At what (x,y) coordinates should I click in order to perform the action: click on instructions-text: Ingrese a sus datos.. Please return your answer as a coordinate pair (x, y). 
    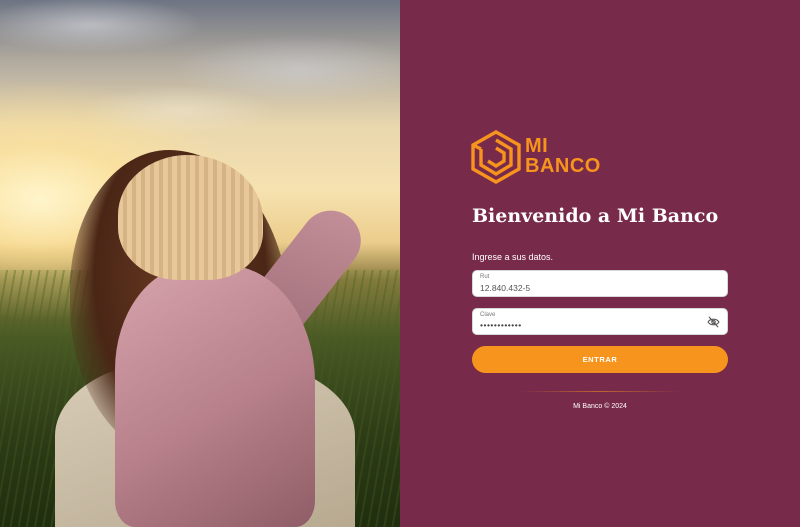
    Looking at the image, I should click on (513, 257).